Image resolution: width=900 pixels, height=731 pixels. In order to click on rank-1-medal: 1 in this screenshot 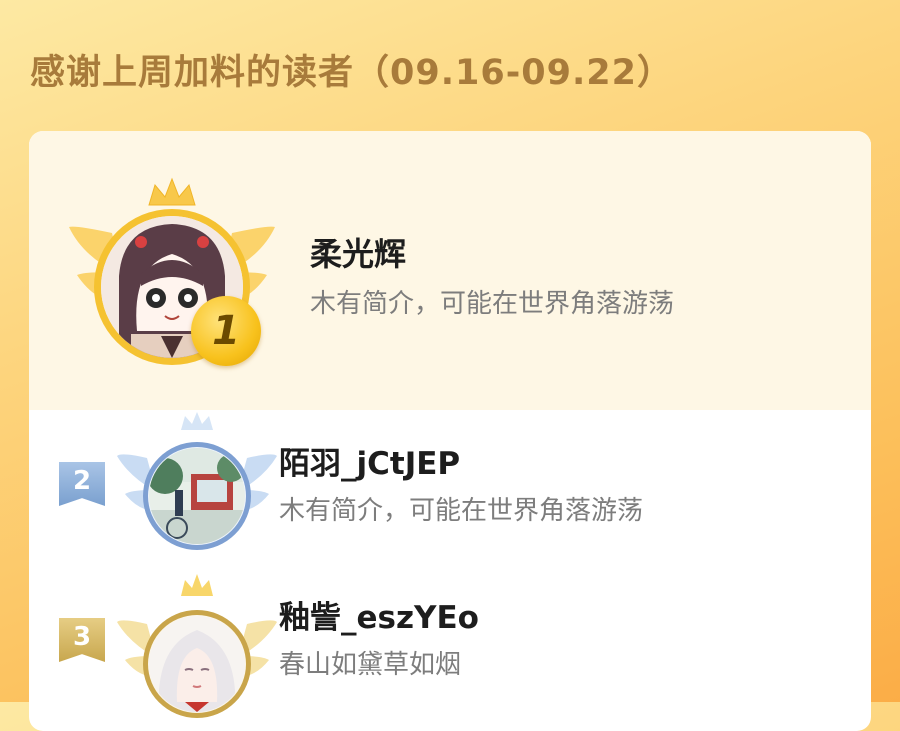, I will do `click(226, 331)`.